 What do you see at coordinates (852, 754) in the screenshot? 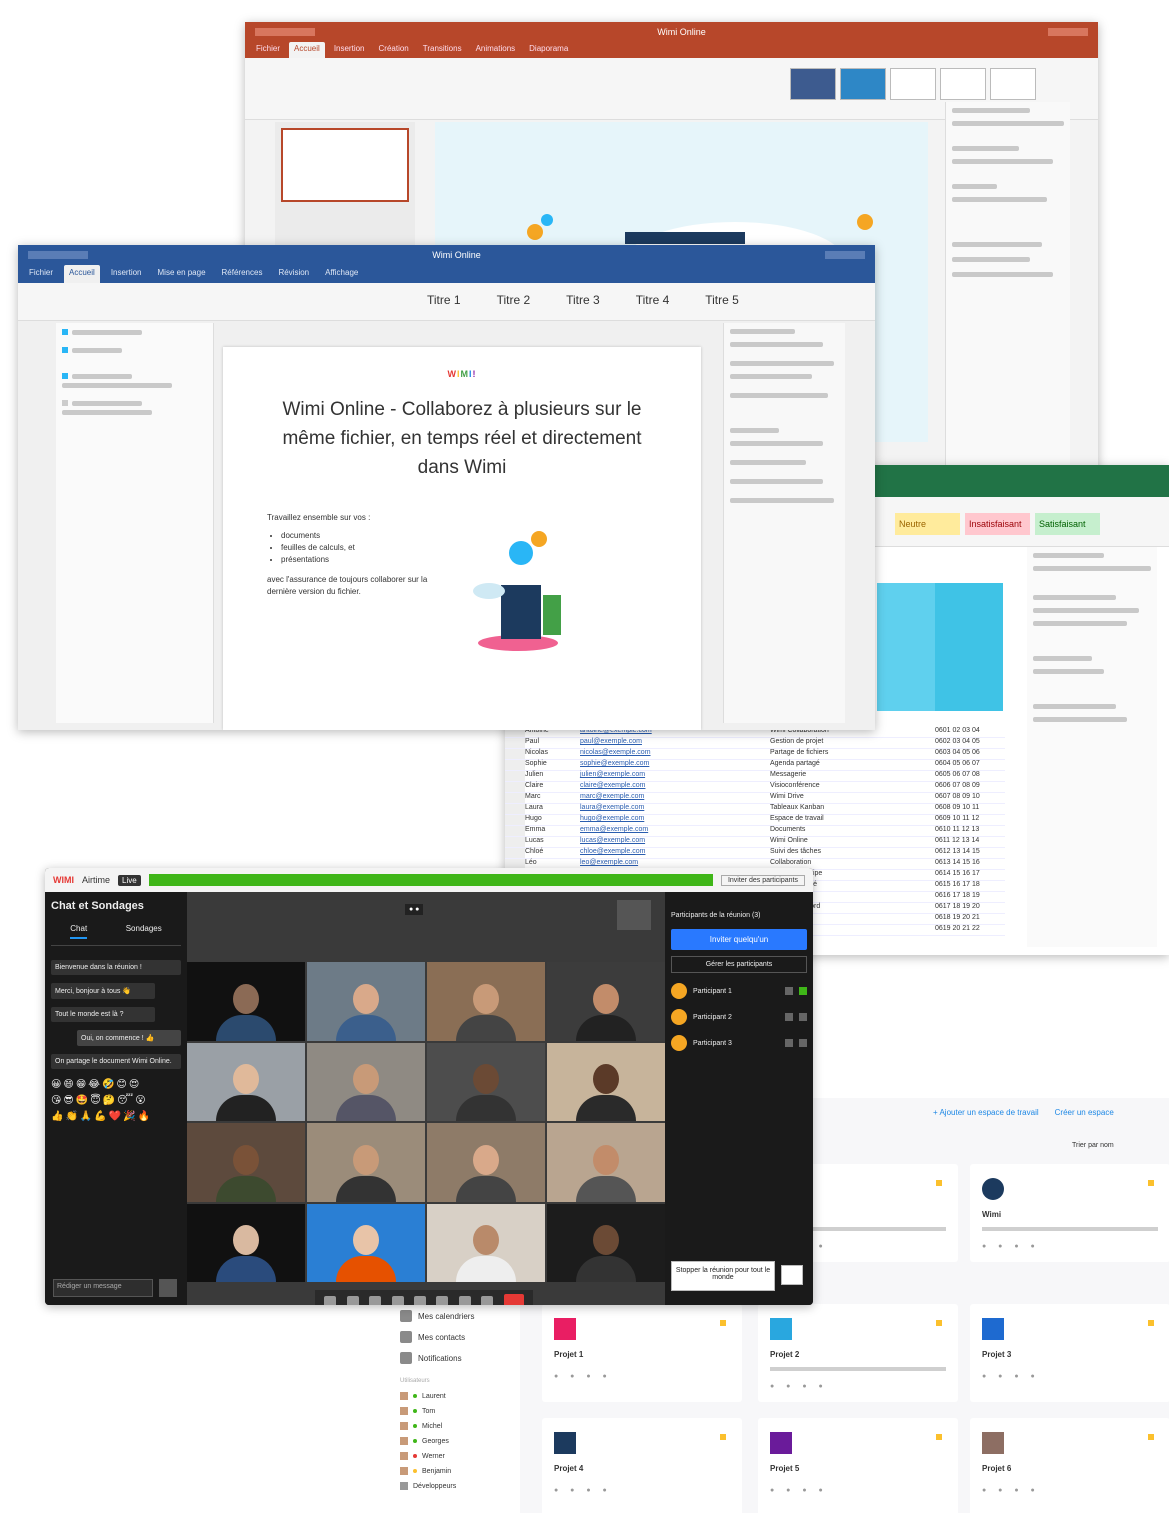
I see `table-cell: Partage de fichiers` at bounding box center [852, 754].